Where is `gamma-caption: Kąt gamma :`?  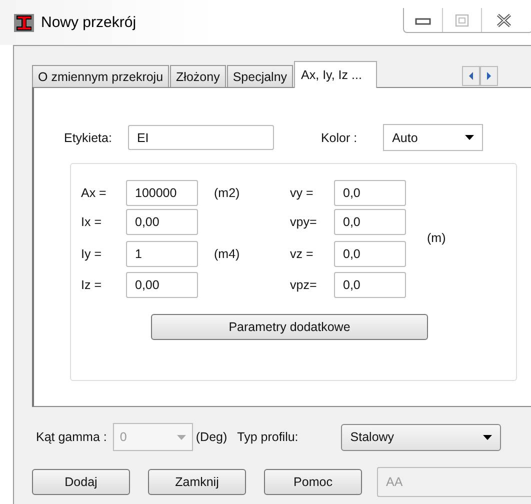
gamma-caption: Kąt gamma : is located at coordinates (71, 437).